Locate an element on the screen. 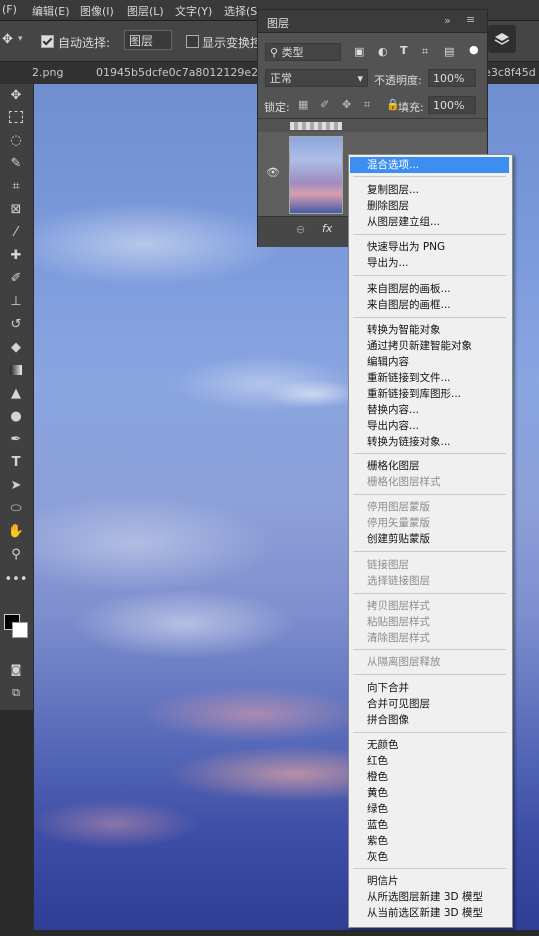  menu-item-disable-layer-mask: 停用图层蒙版 is located at coordinates (398, 507).